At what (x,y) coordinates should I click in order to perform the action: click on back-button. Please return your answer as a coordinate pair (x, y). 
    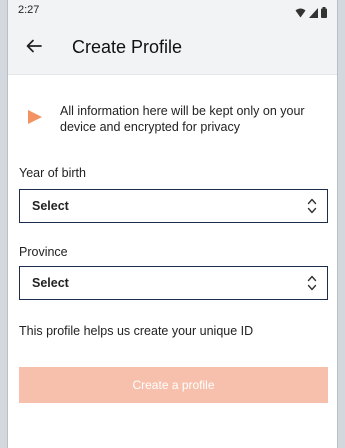
    Looking at the image, I should click on (34, 48).